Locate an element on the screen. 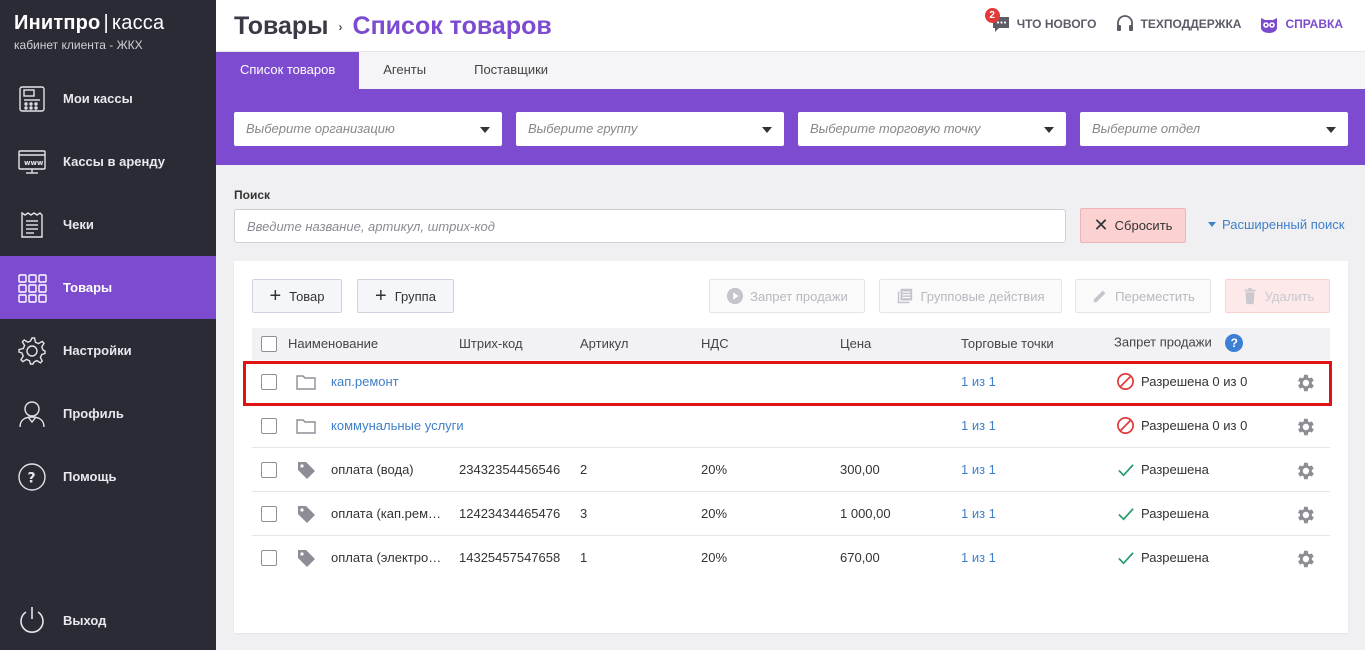 The image size is (1365, 650). tab-product-list: Список товаров is located at coordinates (288, 70).